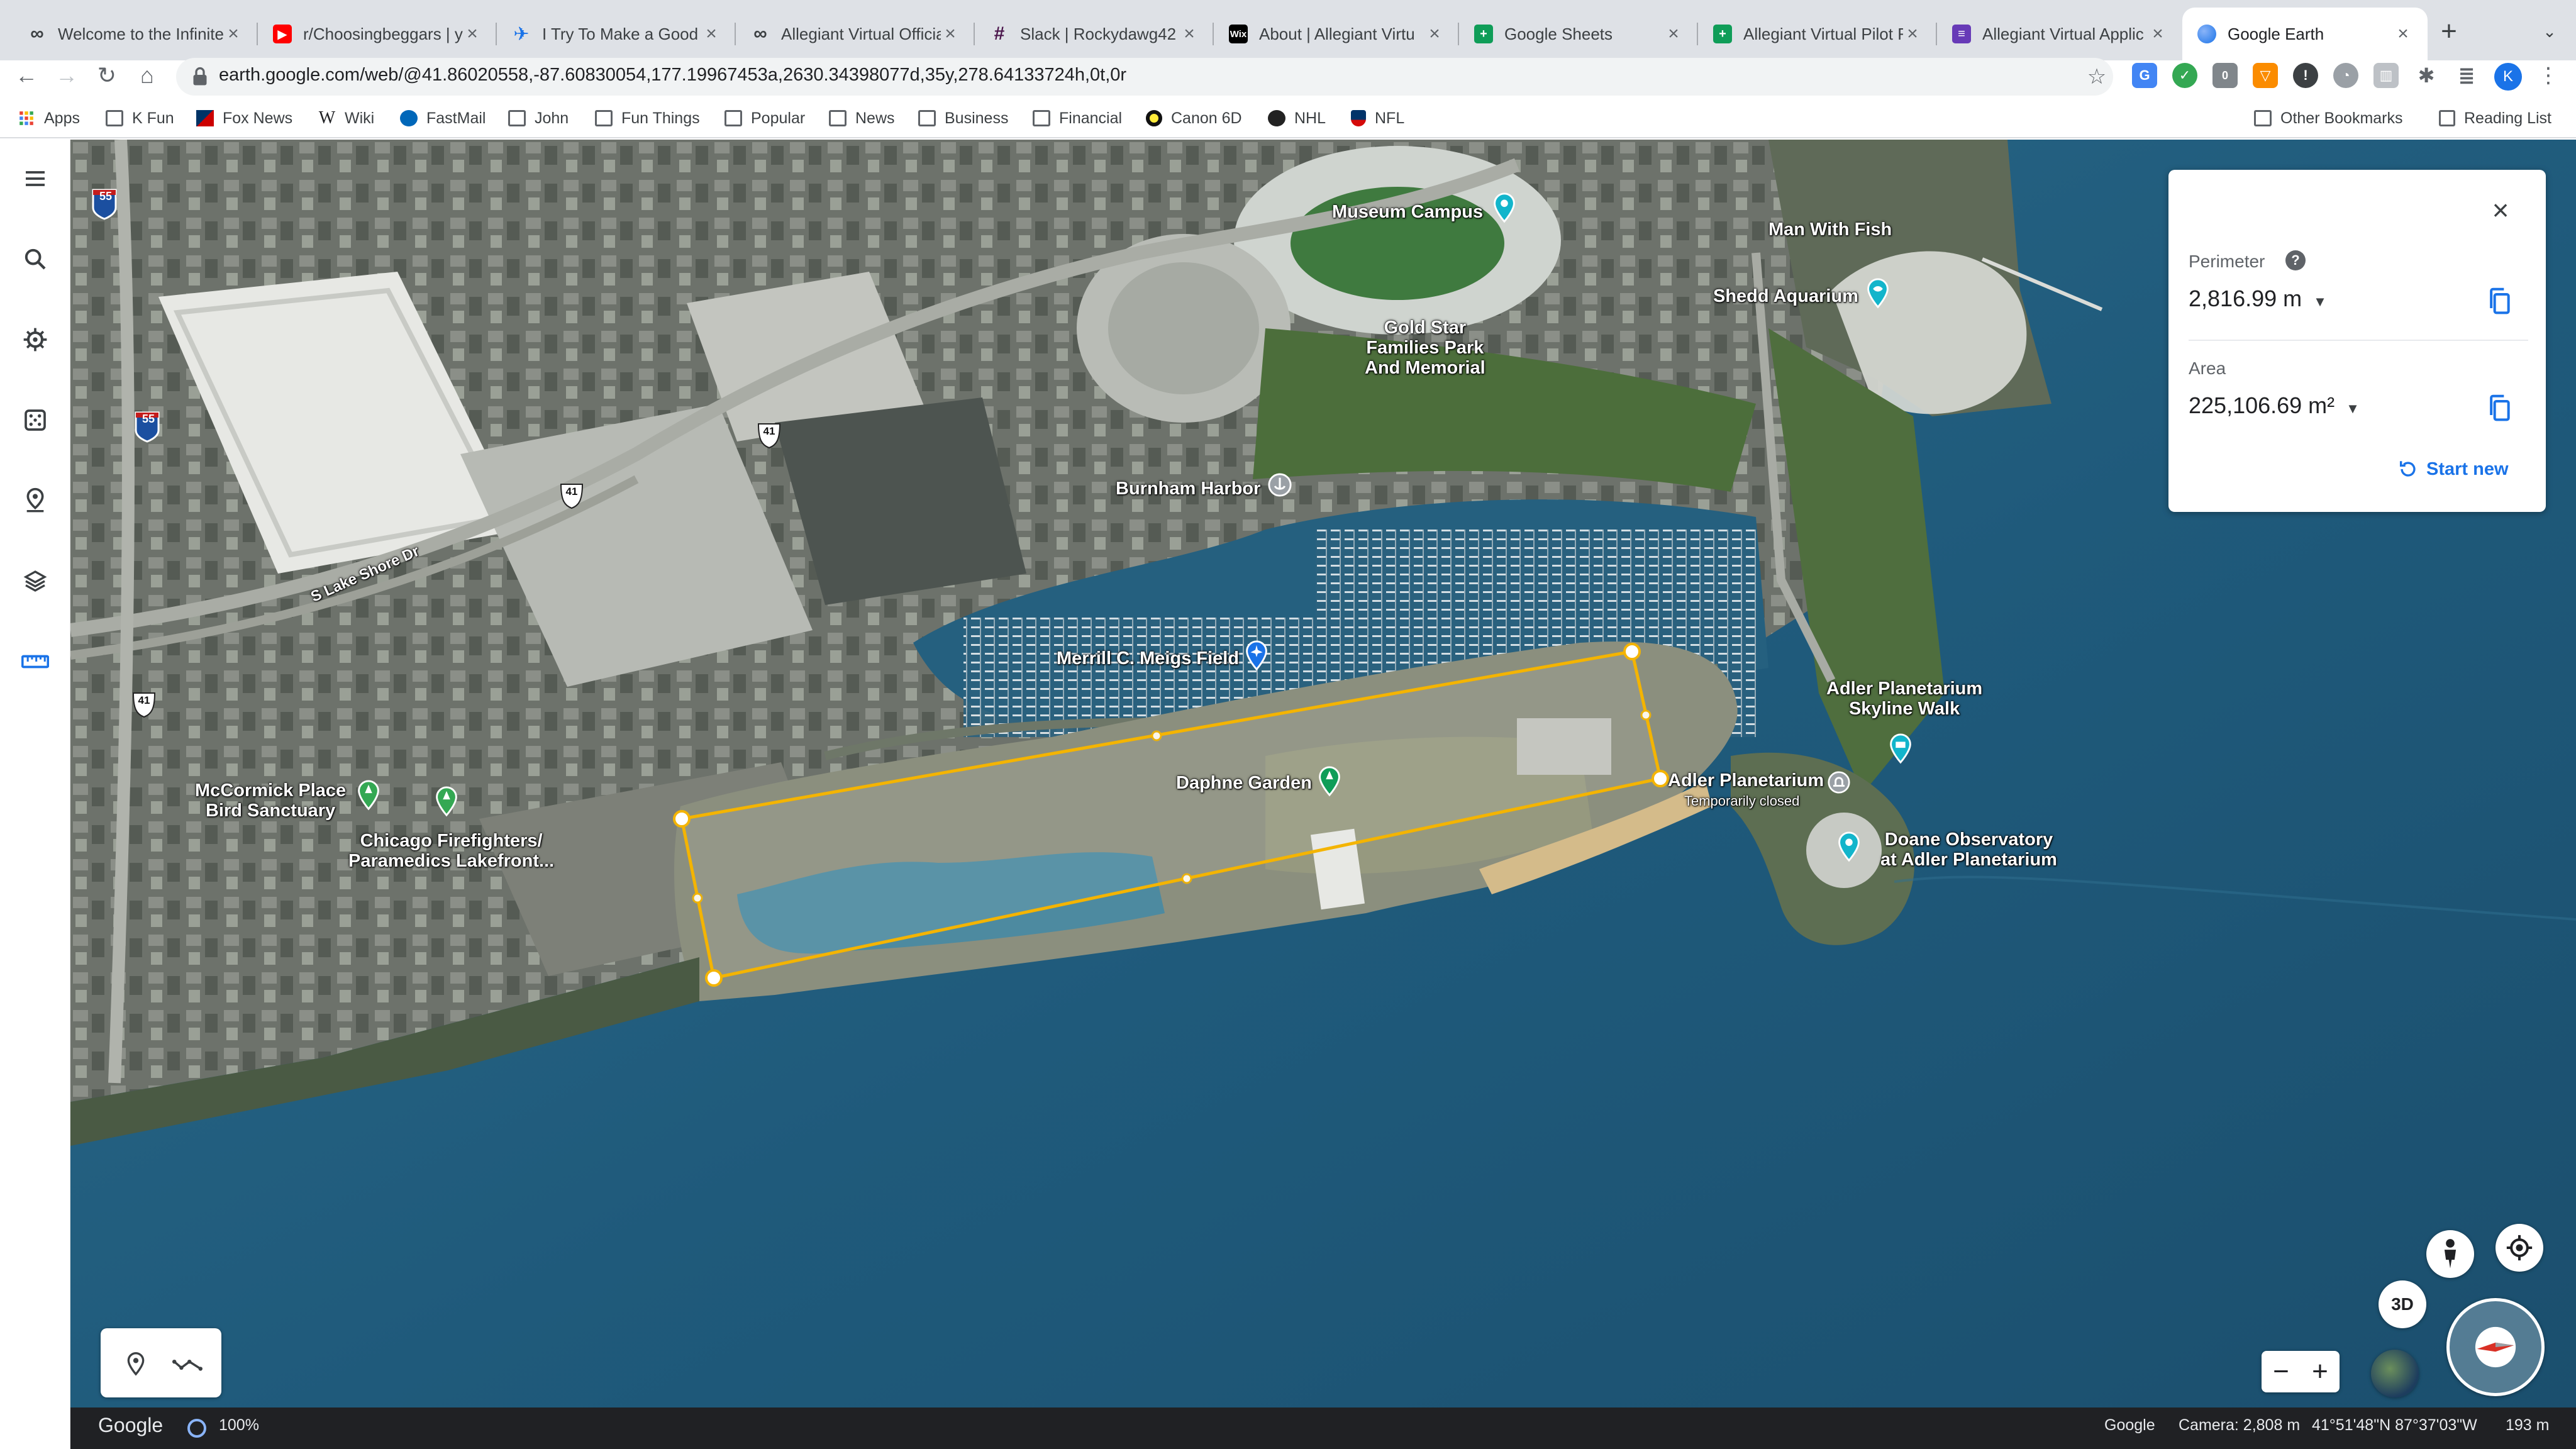 Image resolution: width=2576 pixels, height=1449 pixels. I want to click on tab-search-icon: ⌄, so click(2549, 31).